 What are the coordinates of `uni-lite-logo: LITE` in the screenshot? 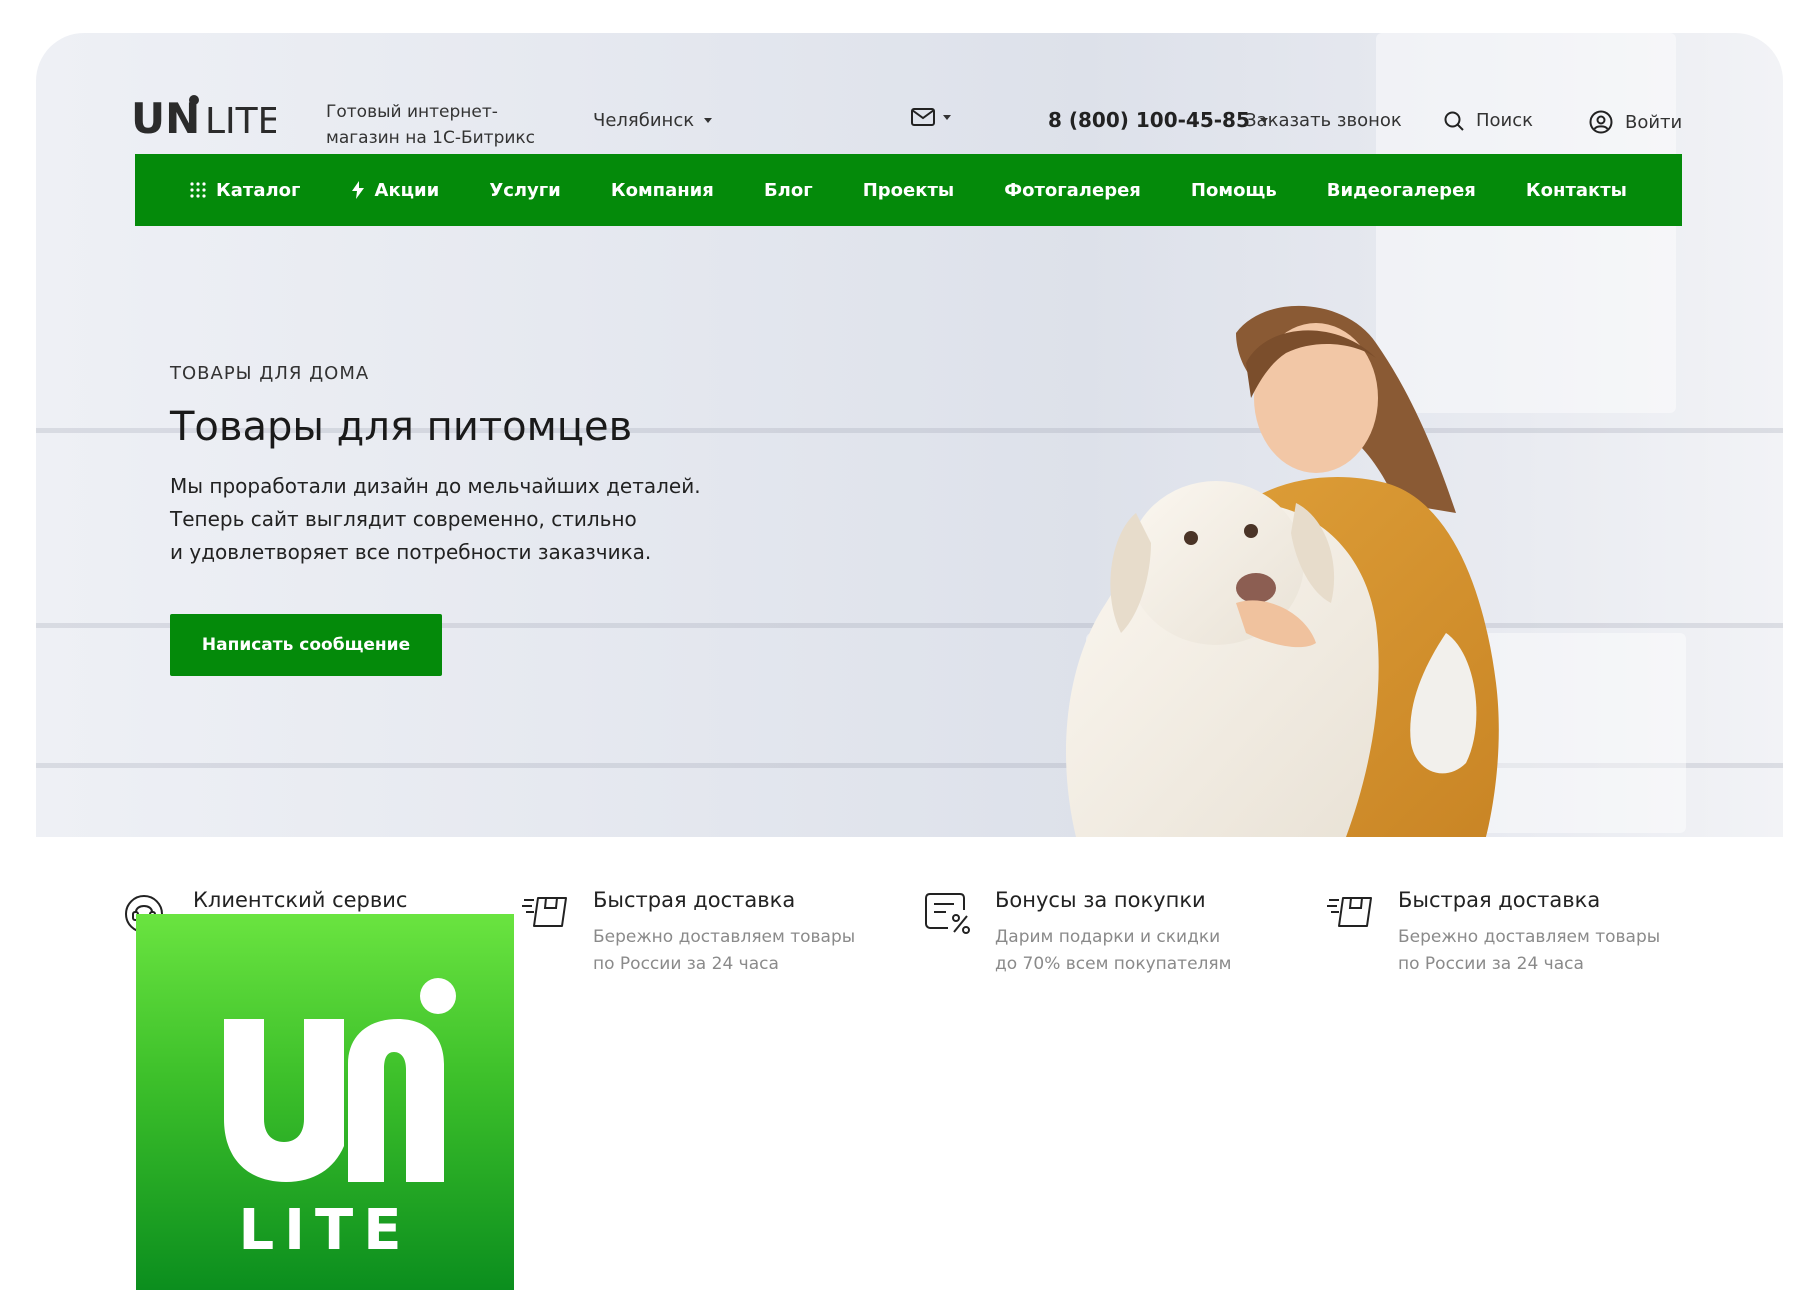 It's located at (340, 1120).